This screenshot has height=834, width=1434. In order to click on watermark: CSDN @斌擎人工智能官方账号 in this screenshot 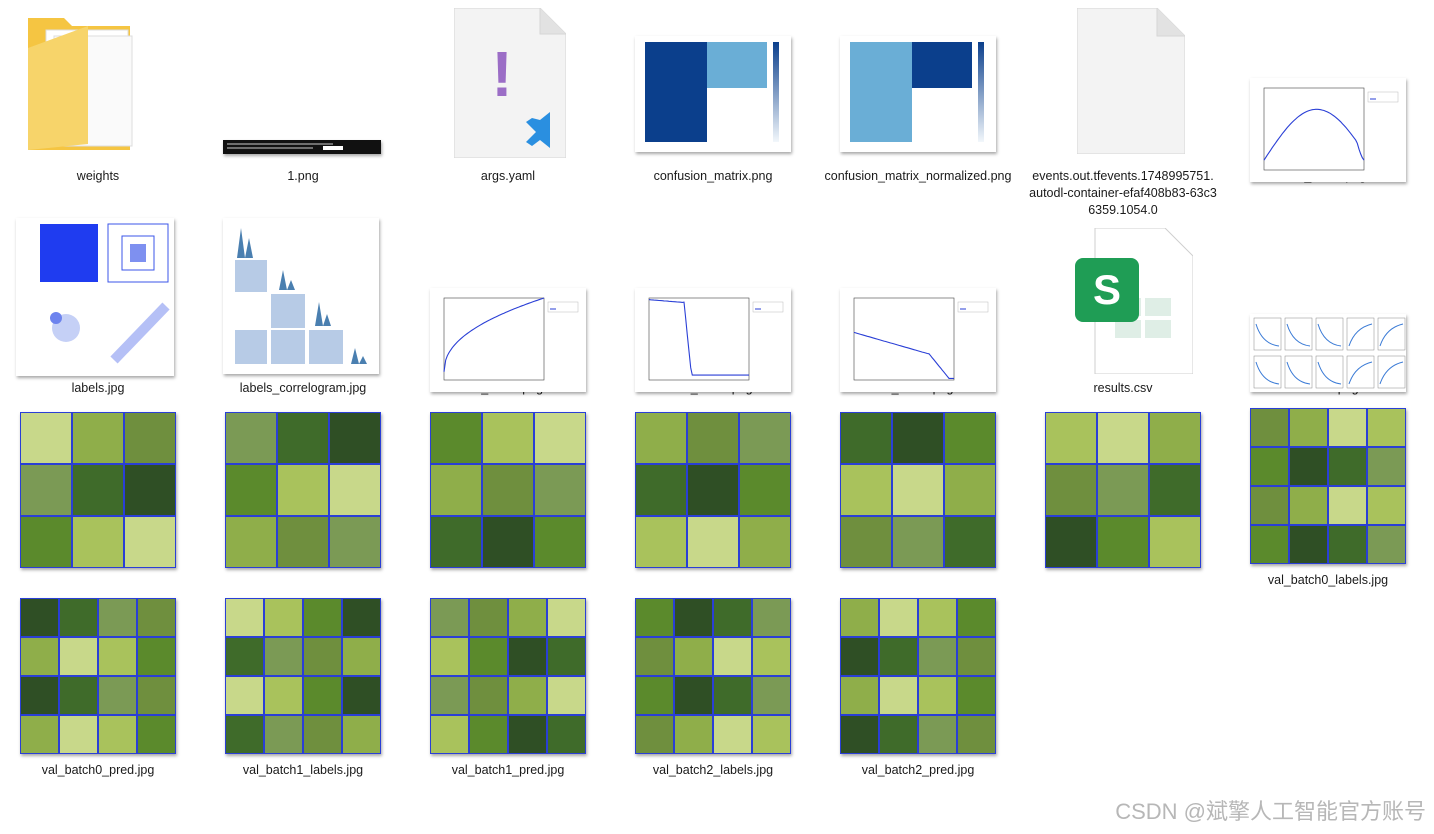, I will do `click(1270, 811)`.